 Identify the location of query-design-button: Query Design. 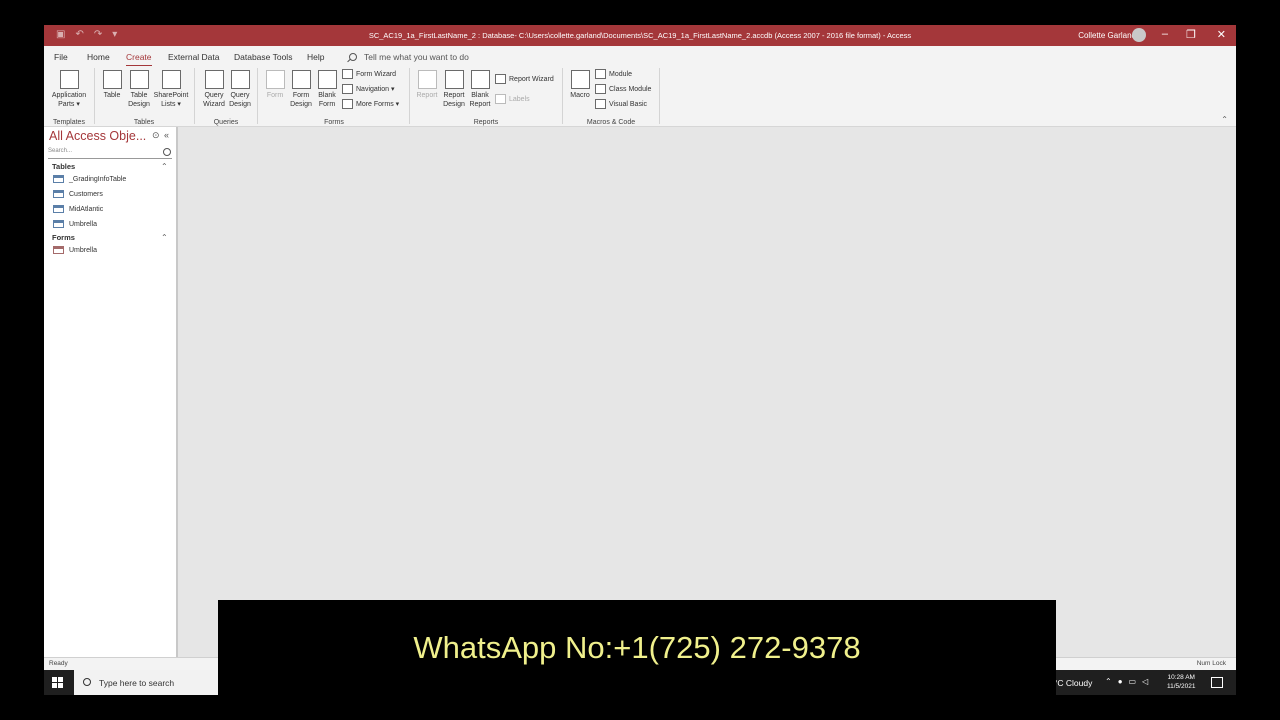
(240, 89).